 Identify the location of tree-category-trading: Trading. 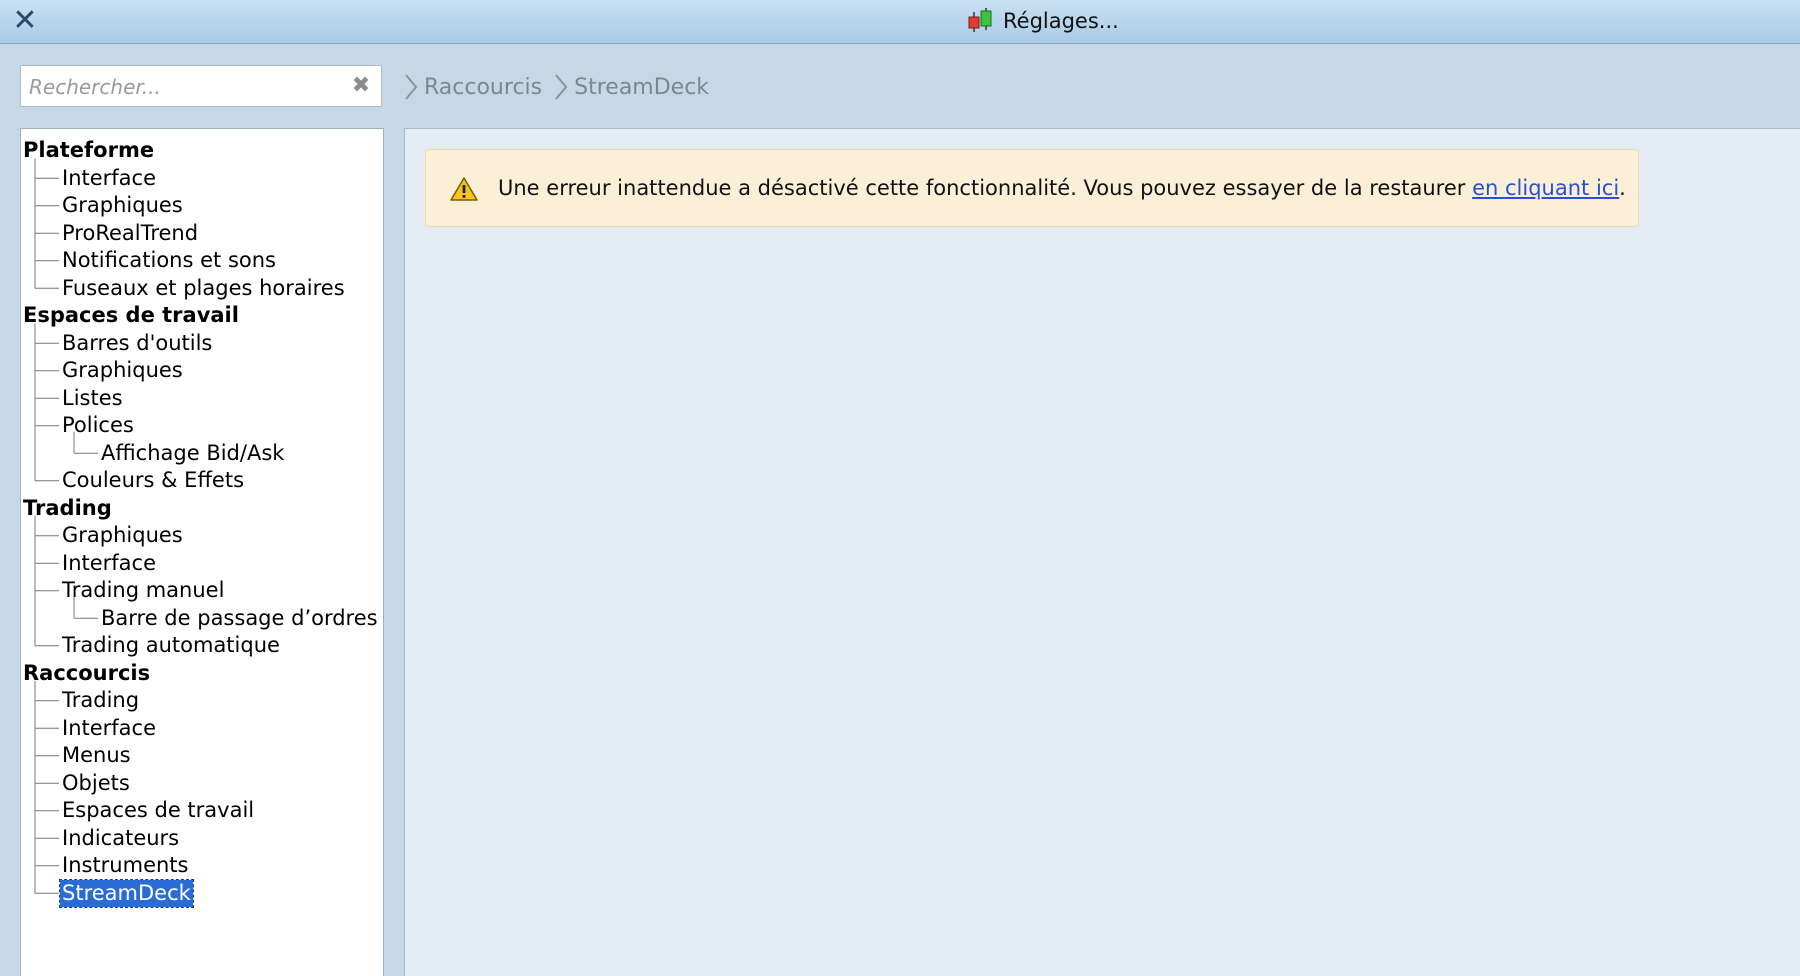
(67, 508).